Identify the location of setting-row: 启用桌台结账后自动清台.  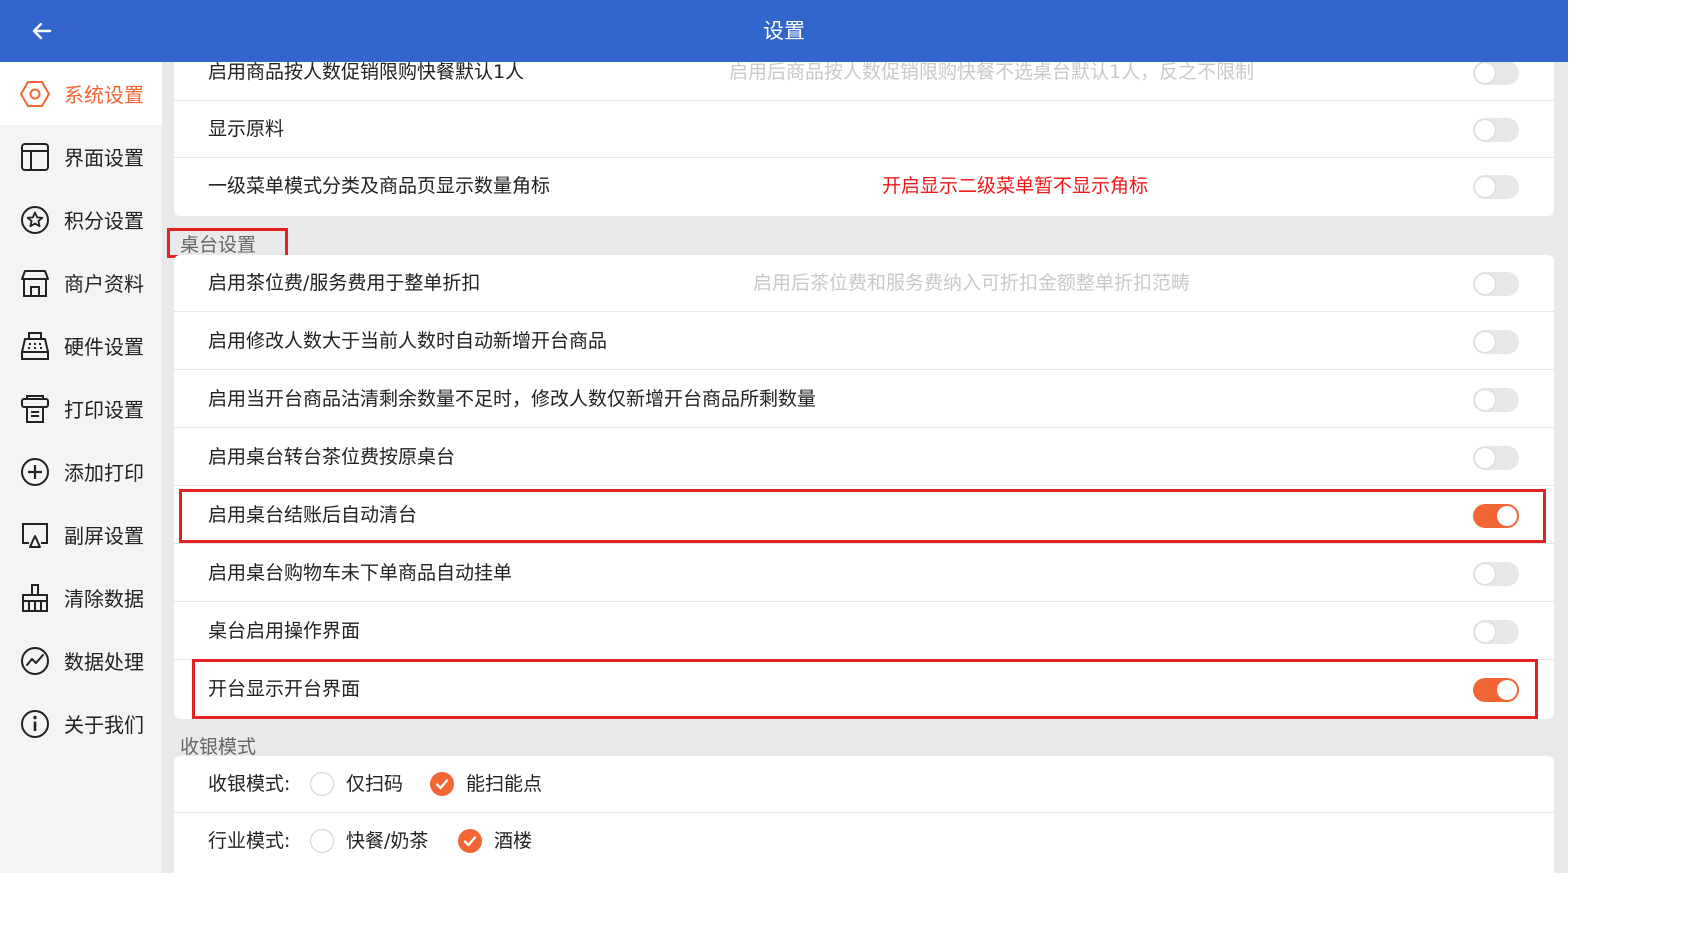
(864, 515).